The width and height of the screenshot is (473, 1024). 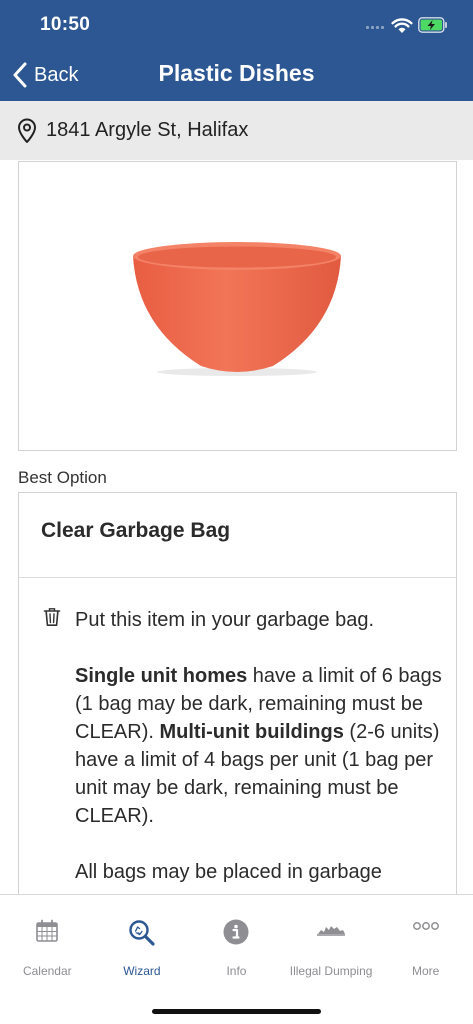 I want to click on header: 10:50 Back Plastic Dishes, so click(x=236, y=50).